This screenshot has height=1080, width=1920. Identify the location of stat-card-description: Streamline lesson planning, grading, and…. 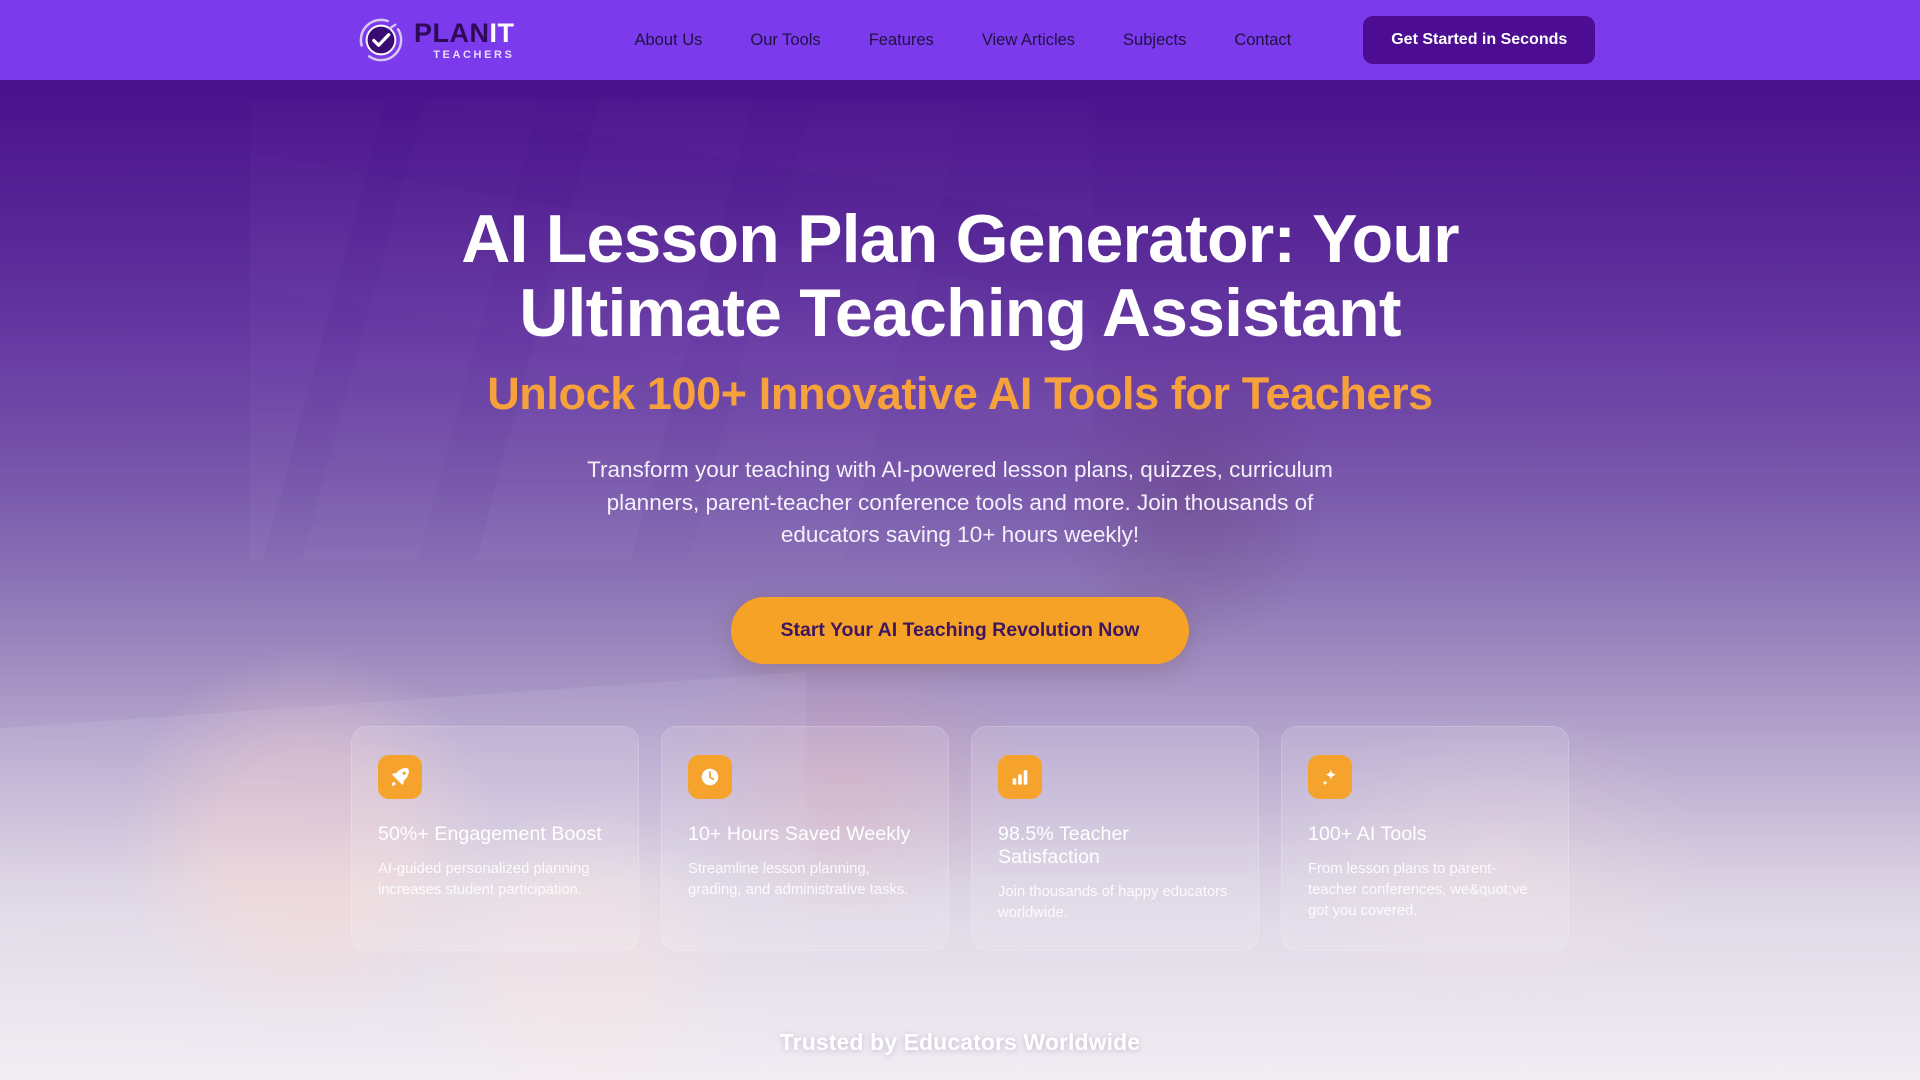
(798, 880).